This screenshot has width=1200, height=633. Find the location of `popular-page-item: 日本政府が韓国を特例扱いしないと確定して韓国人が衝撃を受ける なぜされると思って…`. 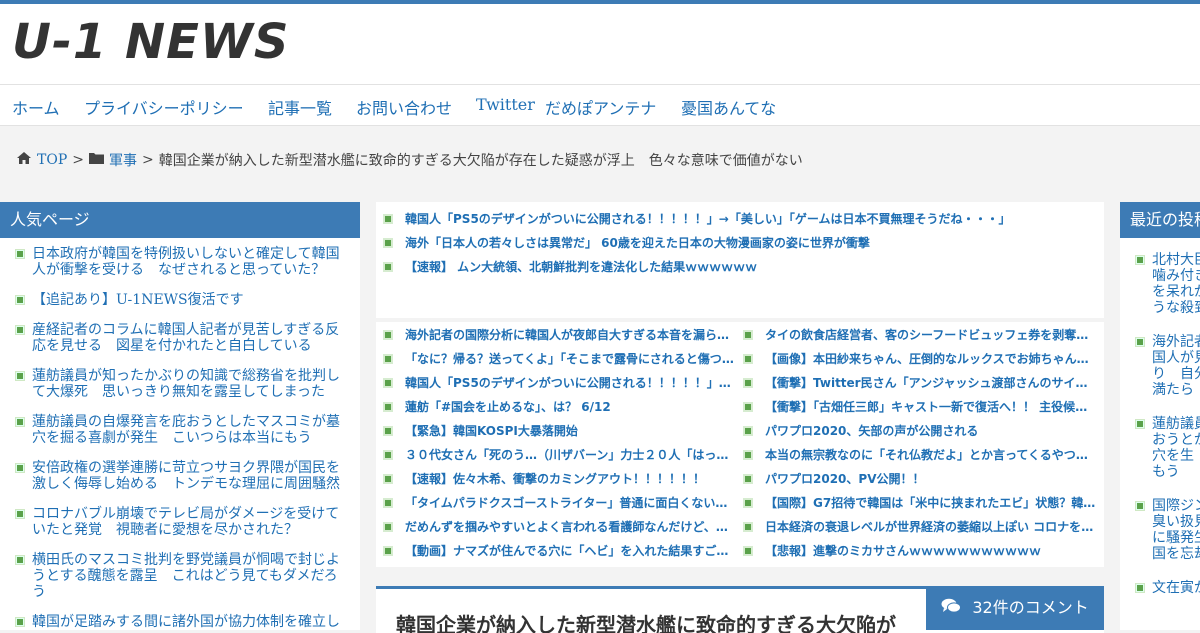

popular-page-item: 日本政府が韓国を特例扱いしないと確定して韓国人が衝撃を受ける なぜされると思って… is located at coordinates (179, 262).